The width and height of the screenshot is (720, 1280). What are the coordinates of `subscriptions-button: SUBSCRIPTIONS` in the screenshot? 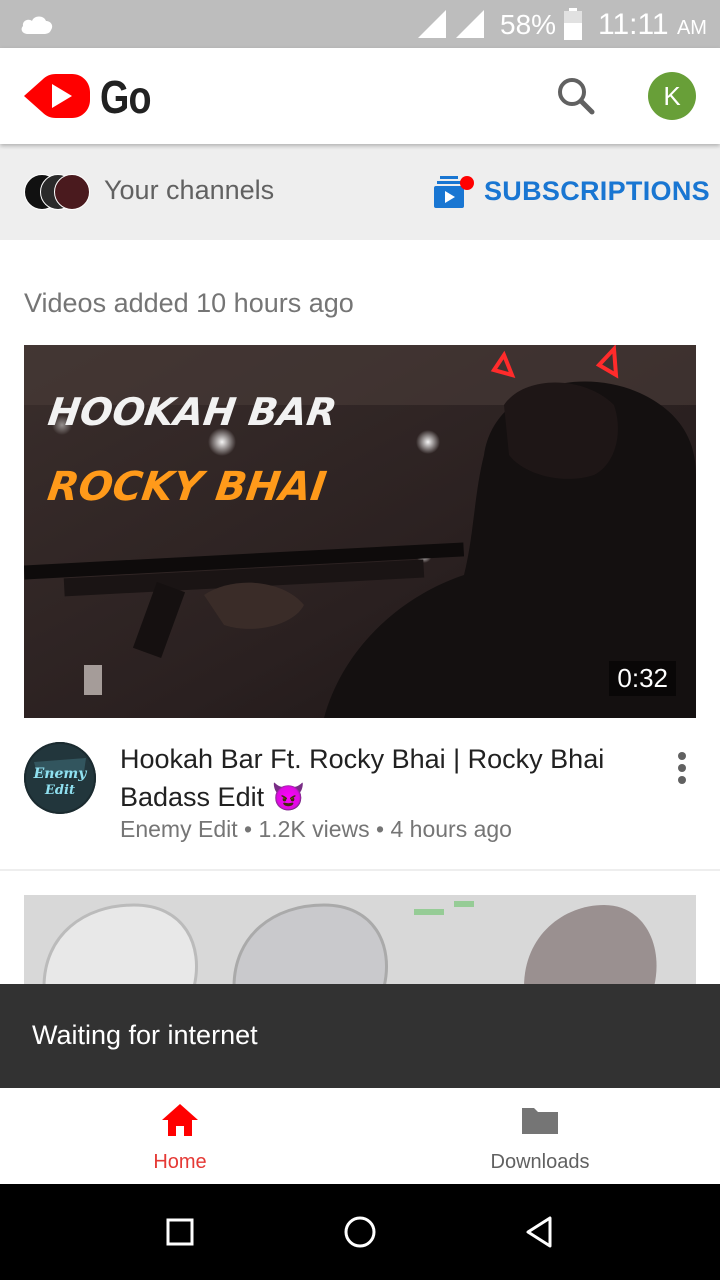 It's located at (597, 191).